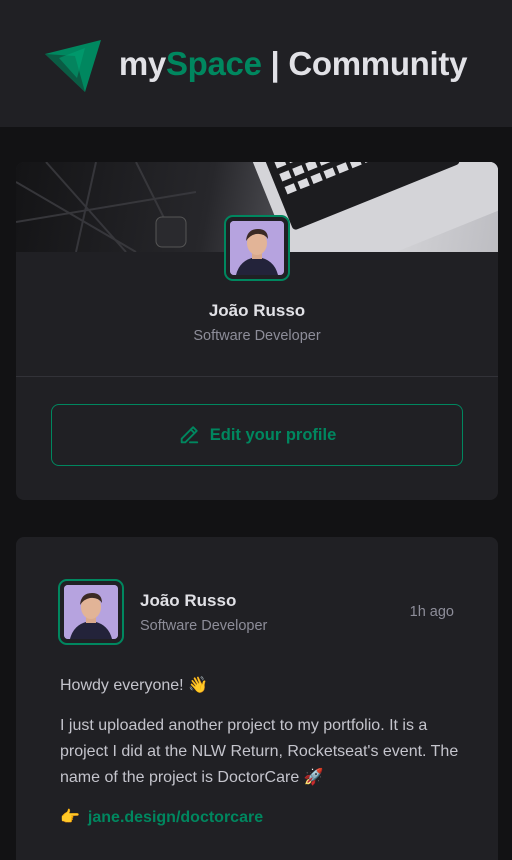 Image resolution: width=512 pixels, height=860 pixels. I want to click on post-link: jane.design/doctorcare, so click(175, 818).